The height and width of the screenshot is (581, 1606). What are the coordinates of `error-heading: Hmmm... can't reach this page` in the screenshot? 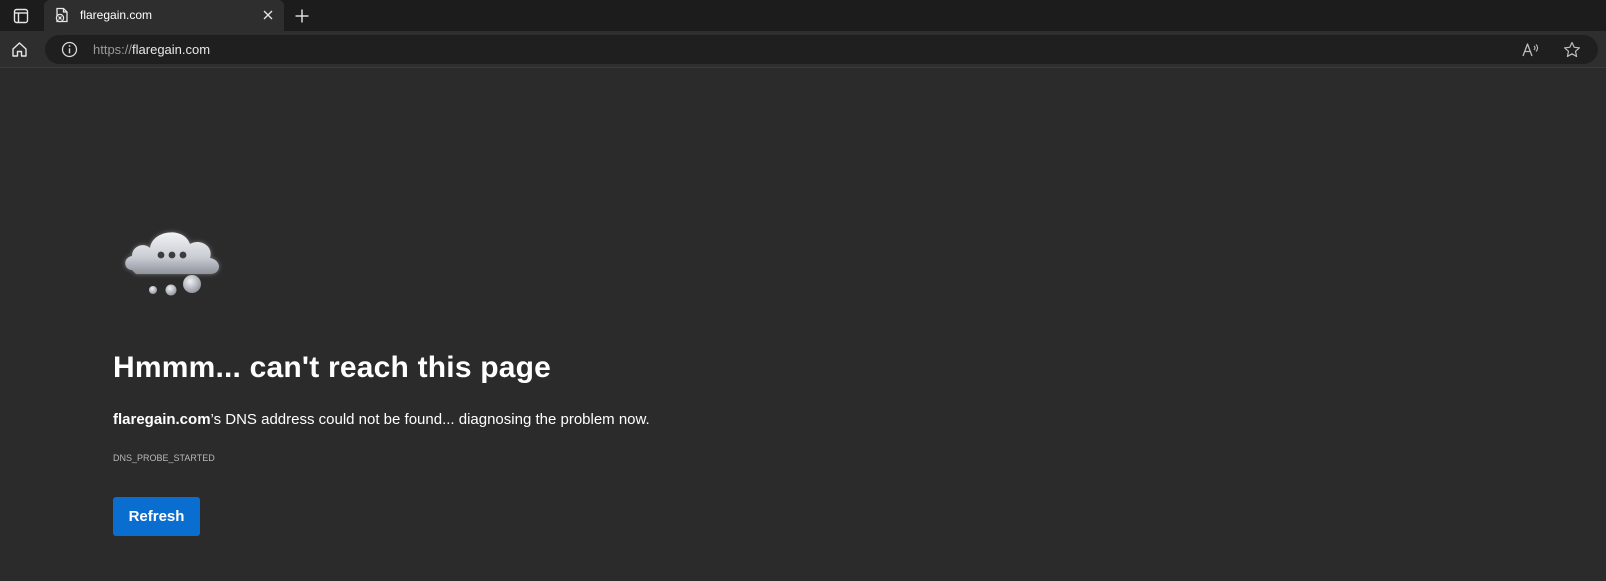 It's located at (332, 367).